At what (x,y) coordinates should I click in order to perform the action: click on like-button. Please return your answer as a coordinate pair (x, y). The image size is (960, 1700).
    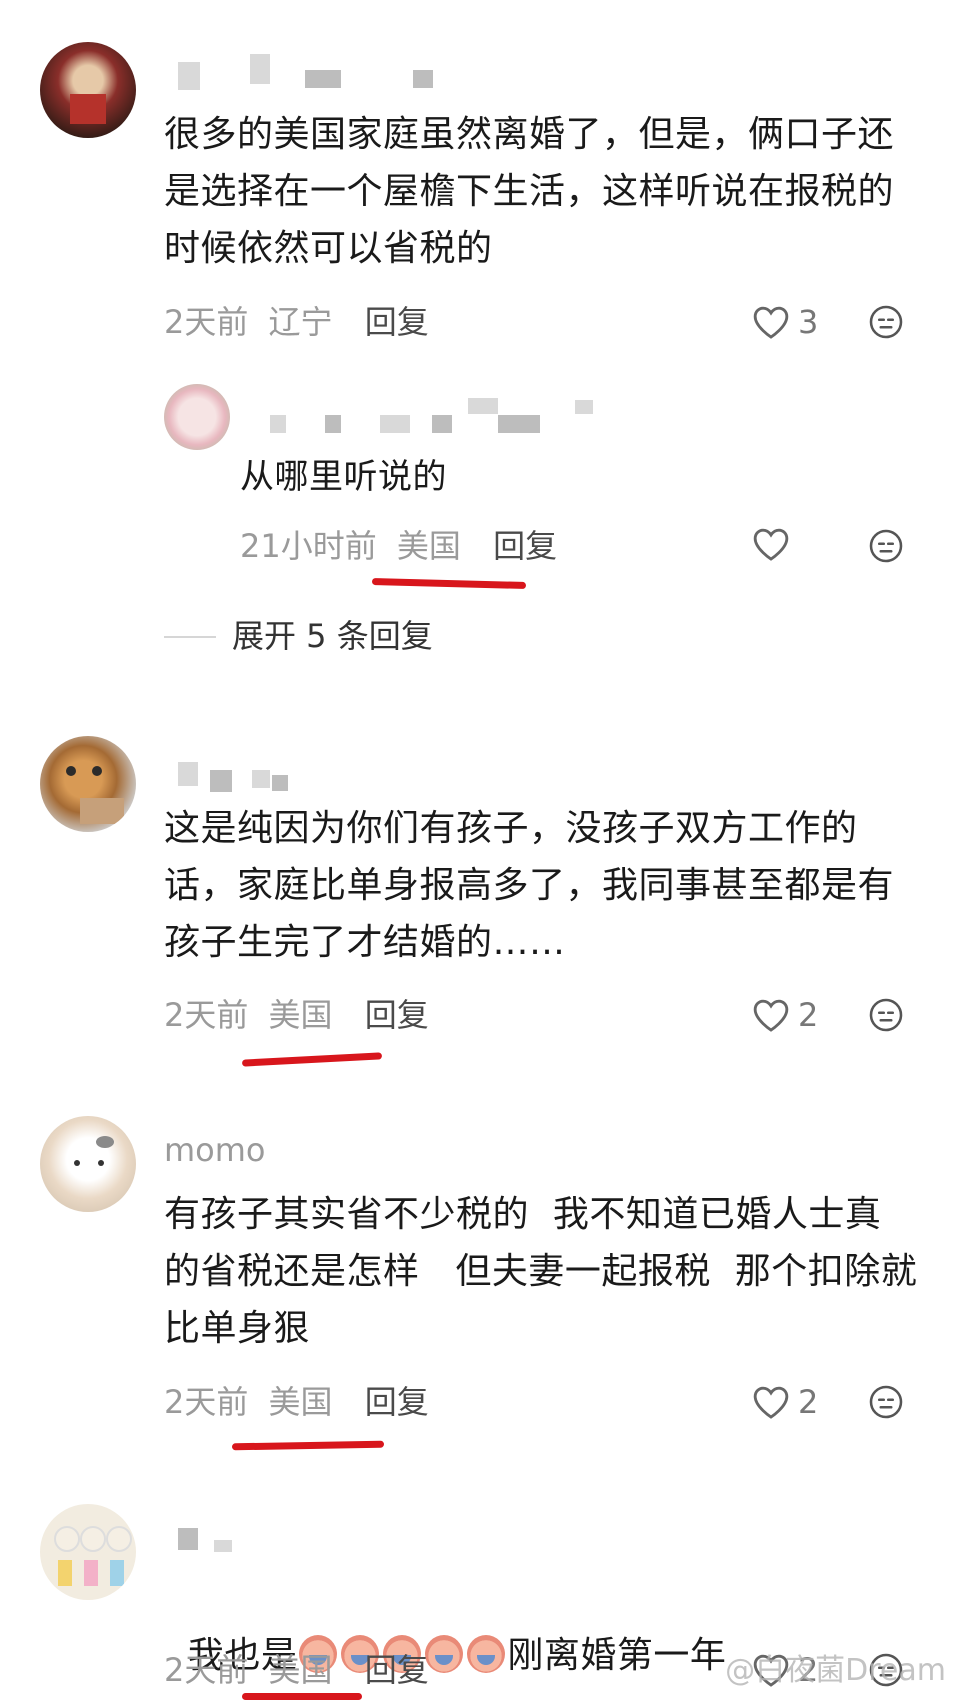
    Looking at the image, I should click on (771, 544).